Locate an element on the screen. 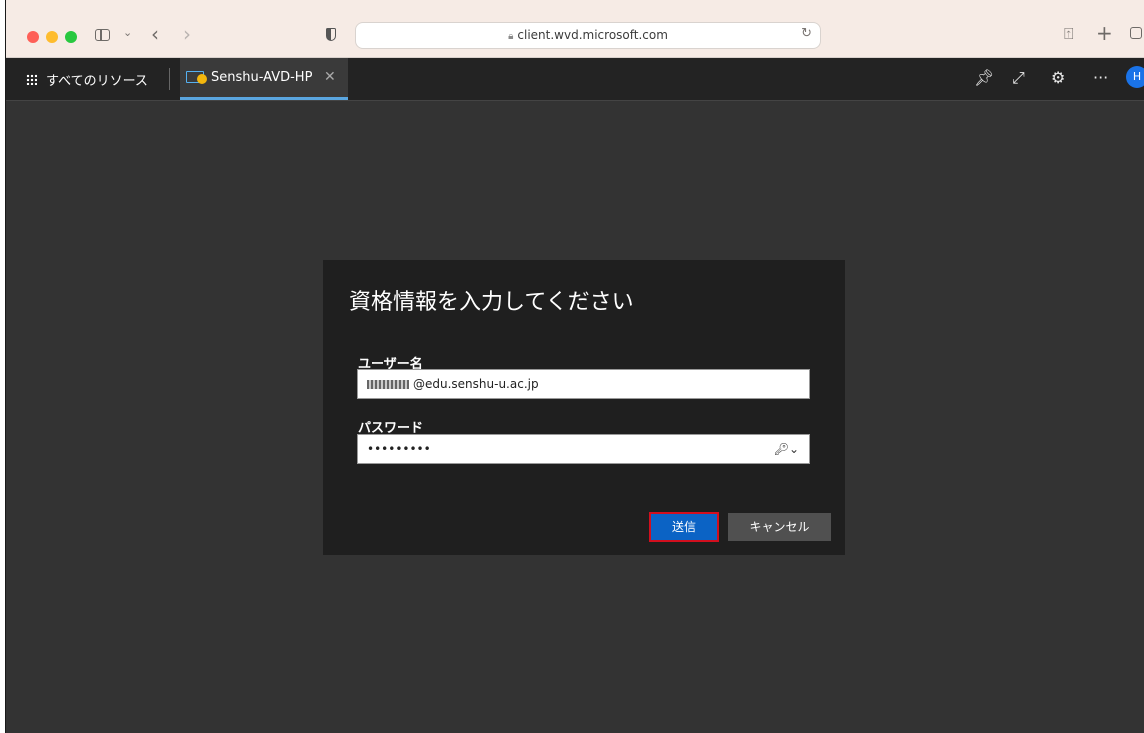 The width and height of the screenshot is (1144, 733). close-icon: ✕ is located at coordinates (330, 77).